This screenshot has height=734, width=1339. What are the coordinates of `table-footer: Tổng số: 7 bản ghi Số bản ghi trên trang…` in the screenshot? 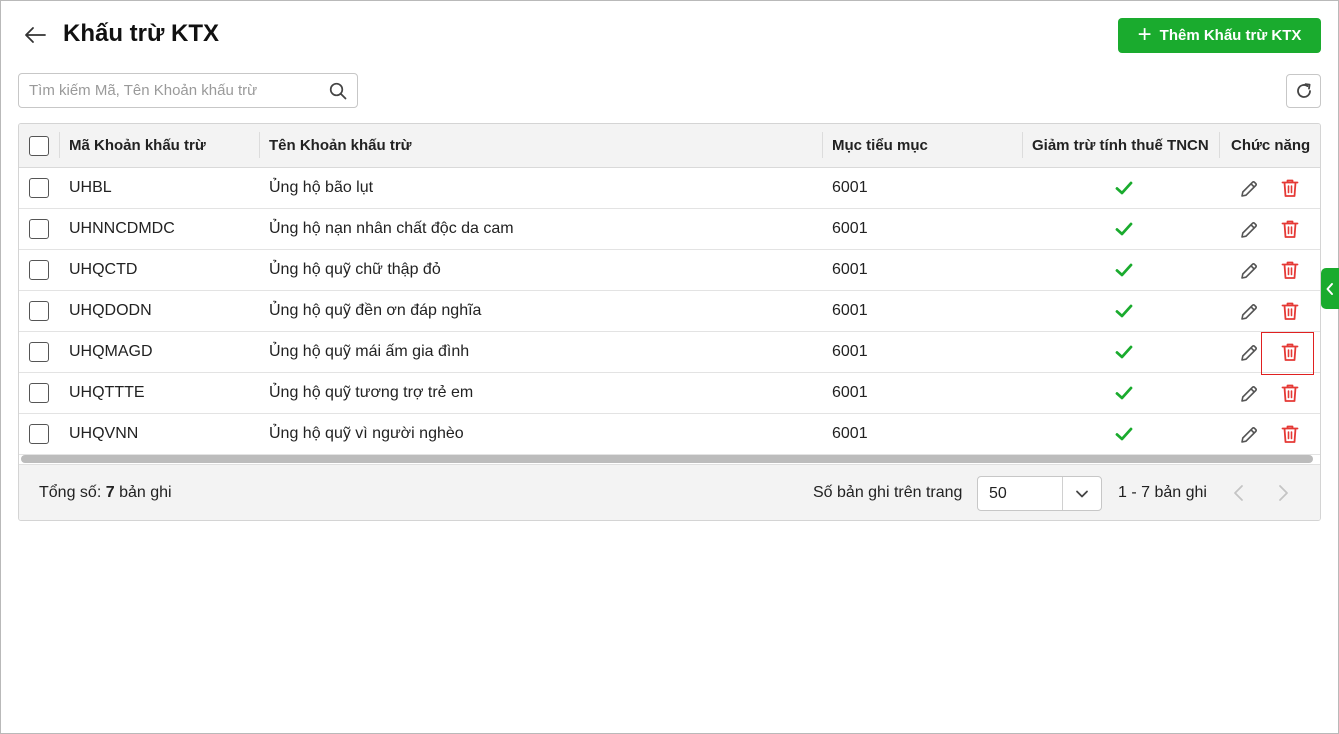 It's located at (669, 492).